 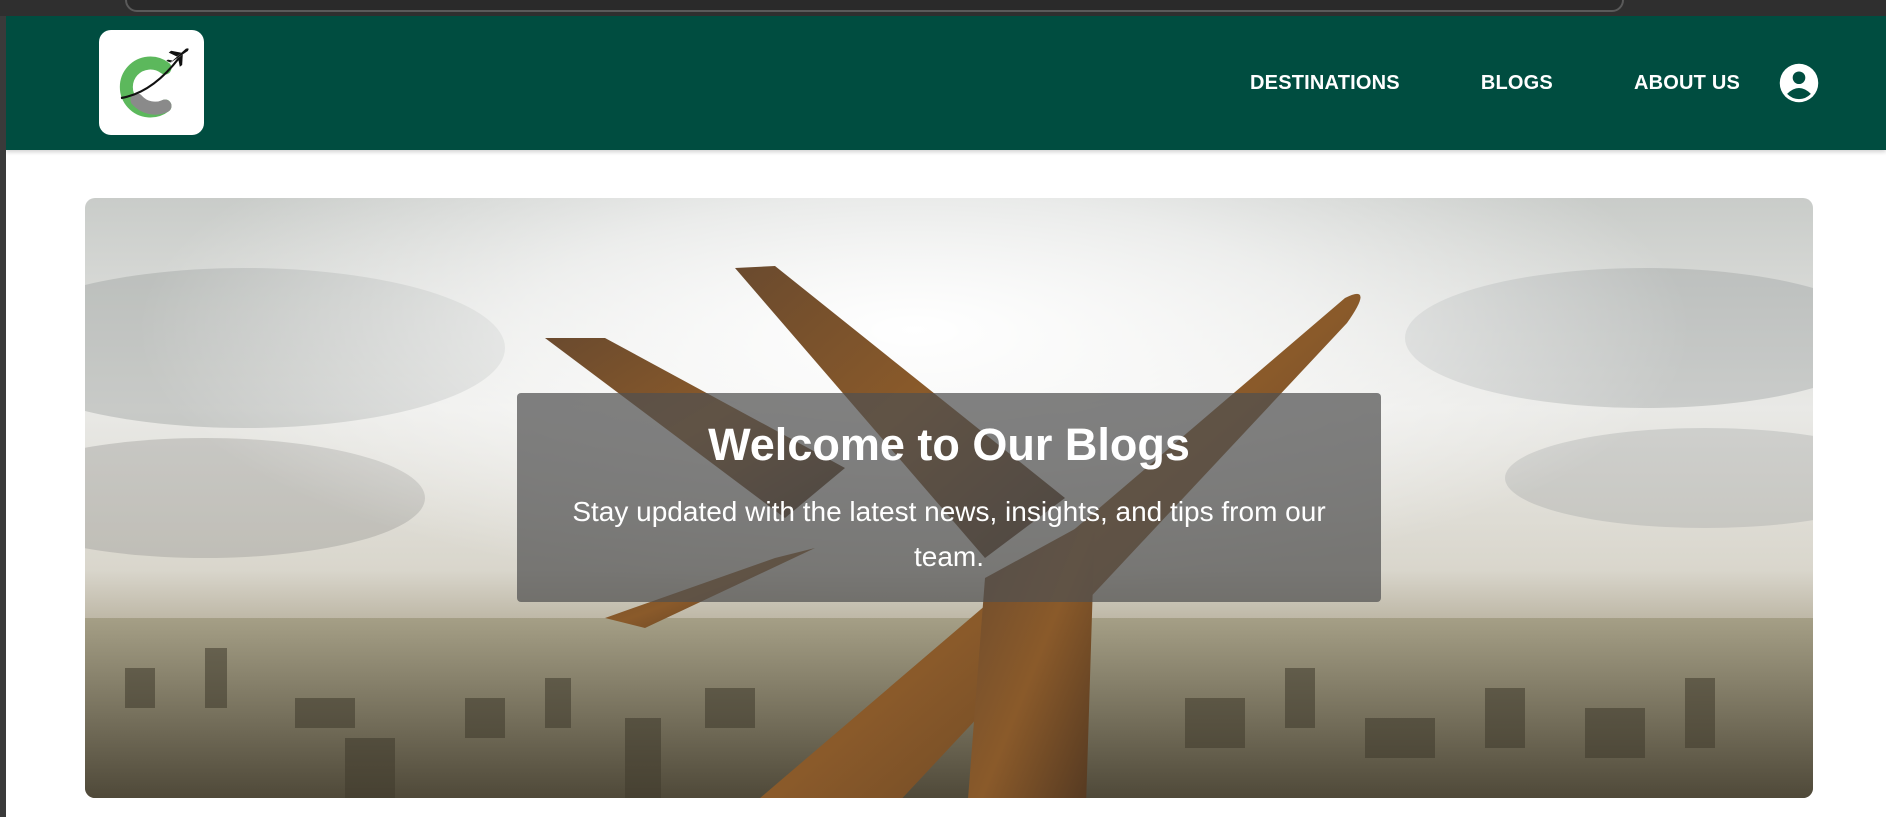 What do you see at coordinates (151, 82) in the screenshot?
I see `airplane-c-logo-icon` at bounding box center [151, 82].